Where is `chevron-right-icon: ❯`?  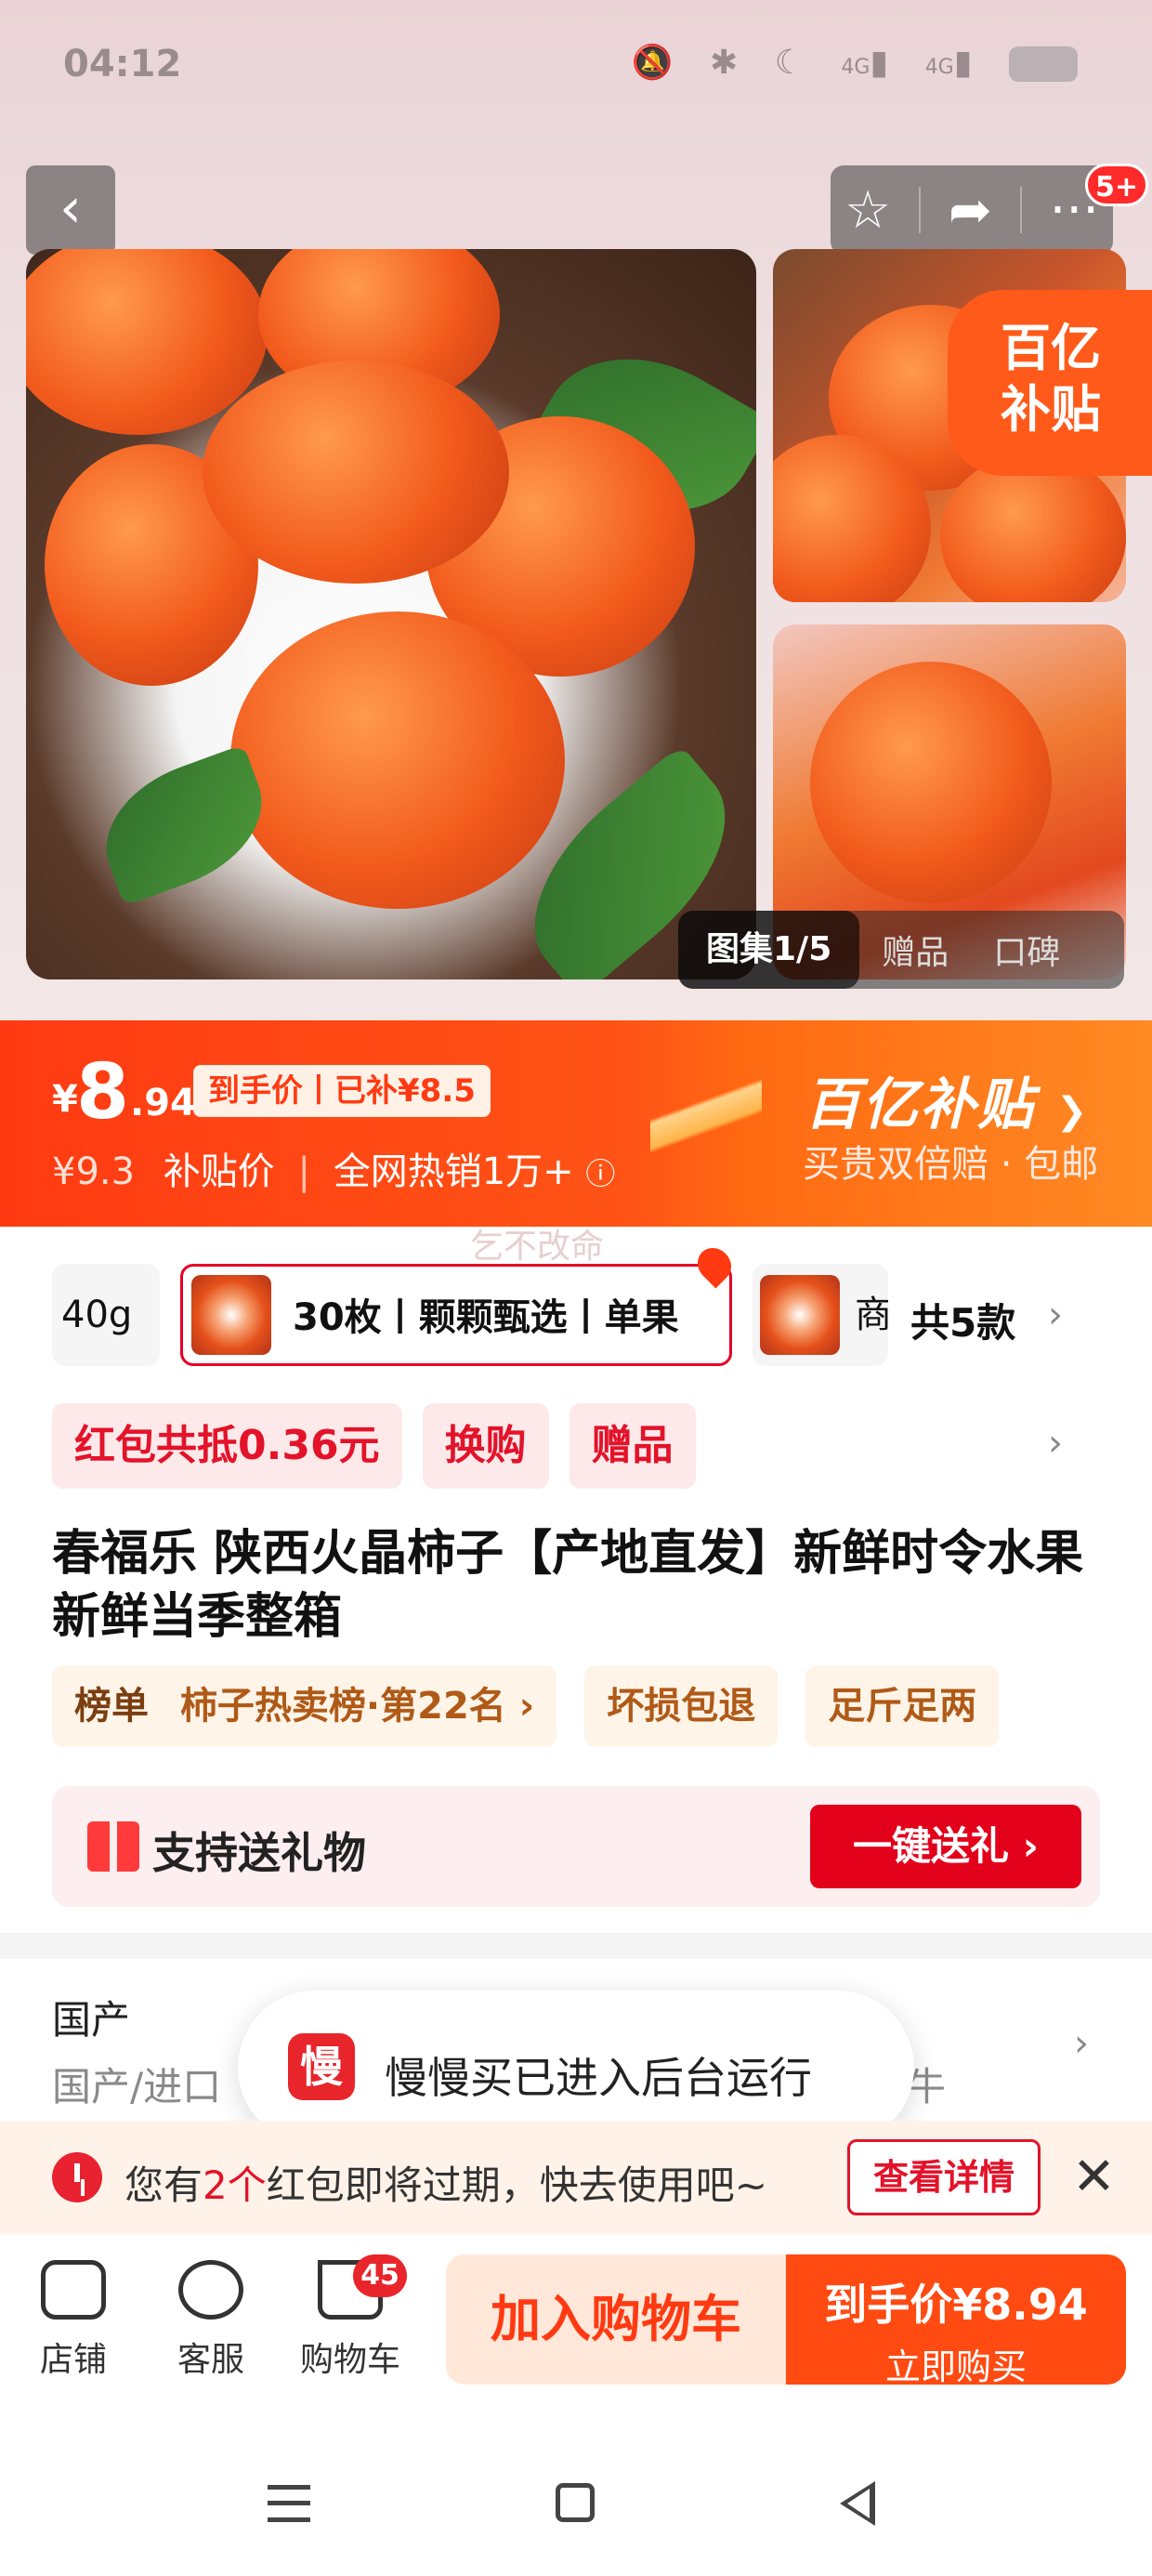
chevron-right-icon: ❯ is located at coordinates (1072, 1111).